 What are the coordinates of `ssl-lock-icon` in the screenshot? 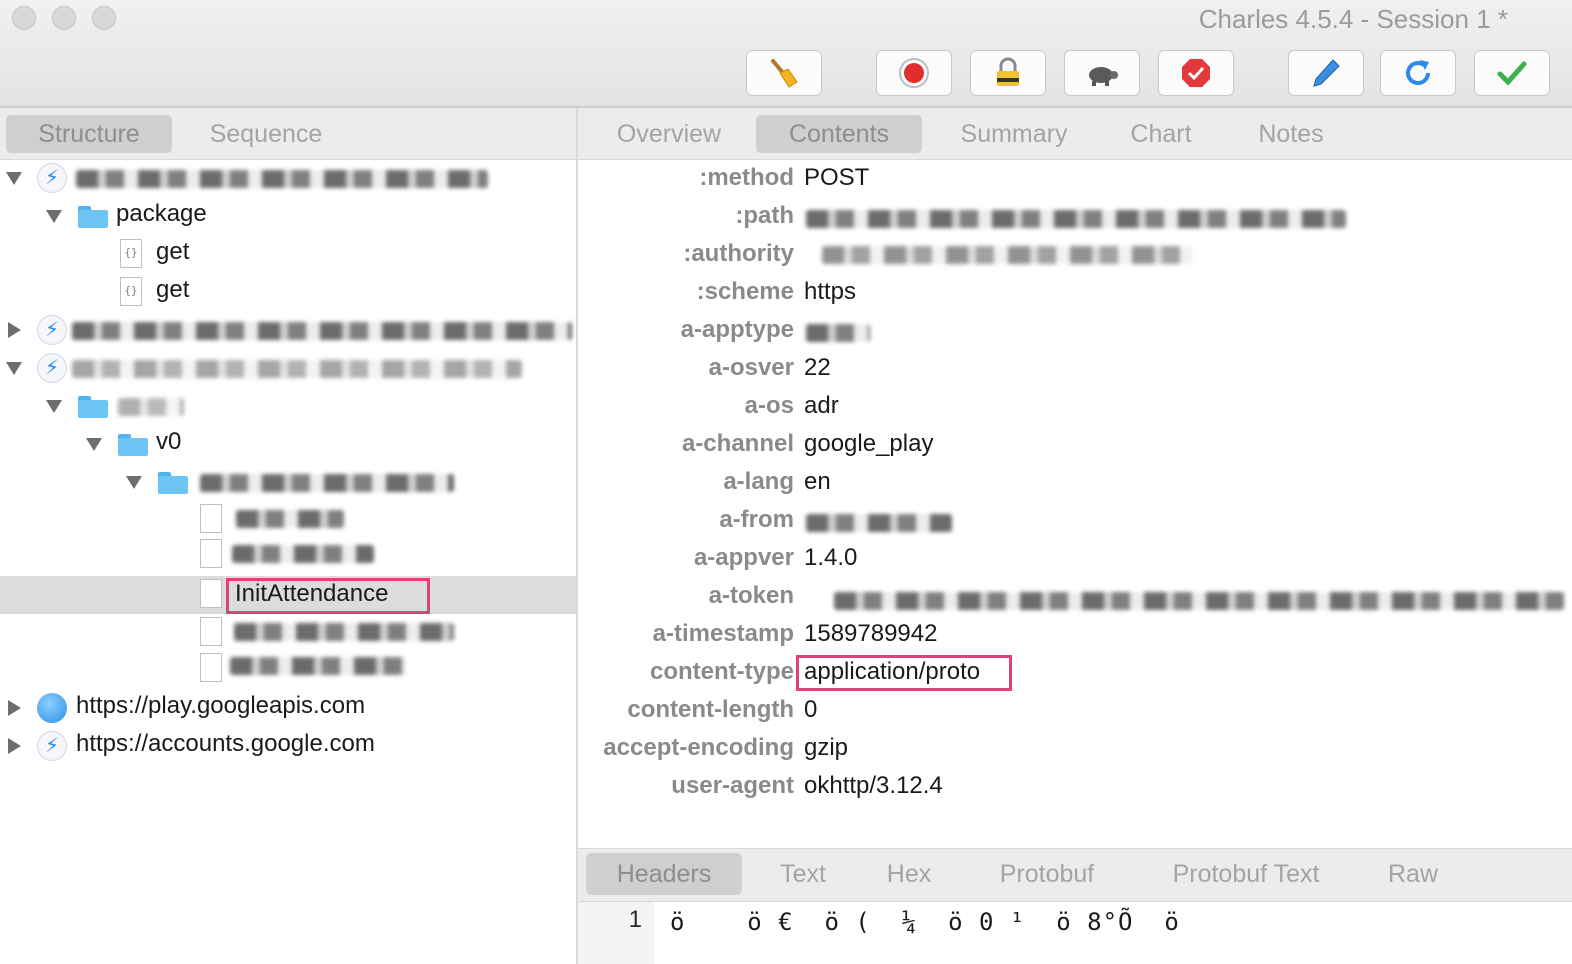 It's located at (1008, 71).